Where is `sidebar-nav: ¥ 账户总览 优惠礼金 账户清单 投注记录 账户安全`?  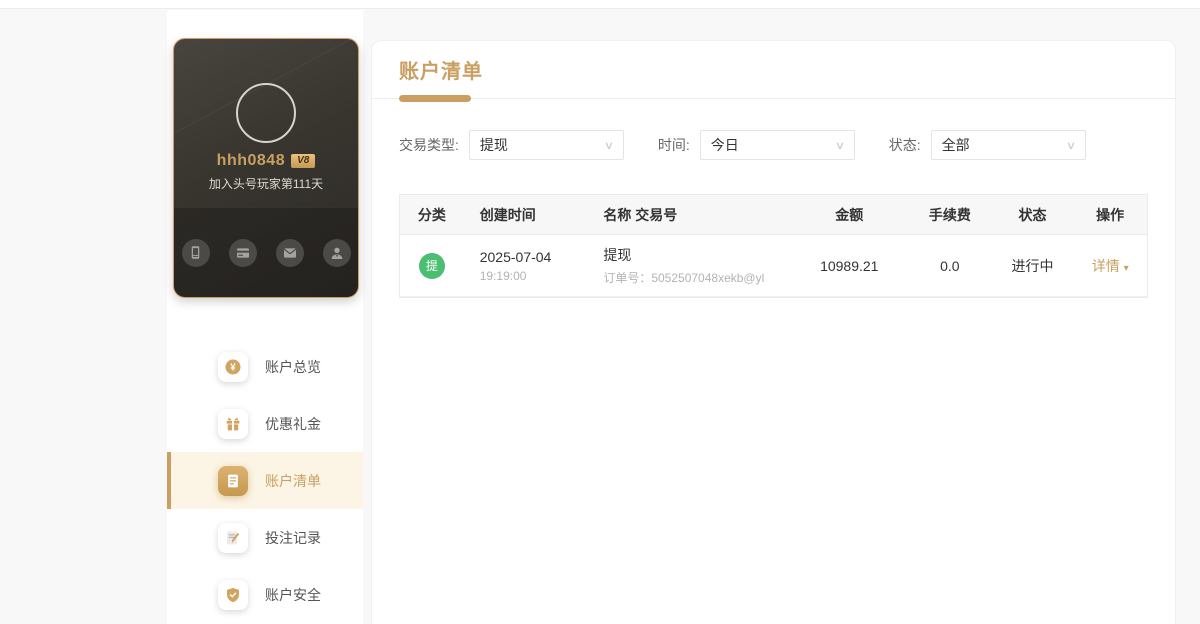
sidebar-nav: ¥ 账户总览 优惠礼金 账户清单 投注记录 账户安全 is located at coordinates (265, 480).